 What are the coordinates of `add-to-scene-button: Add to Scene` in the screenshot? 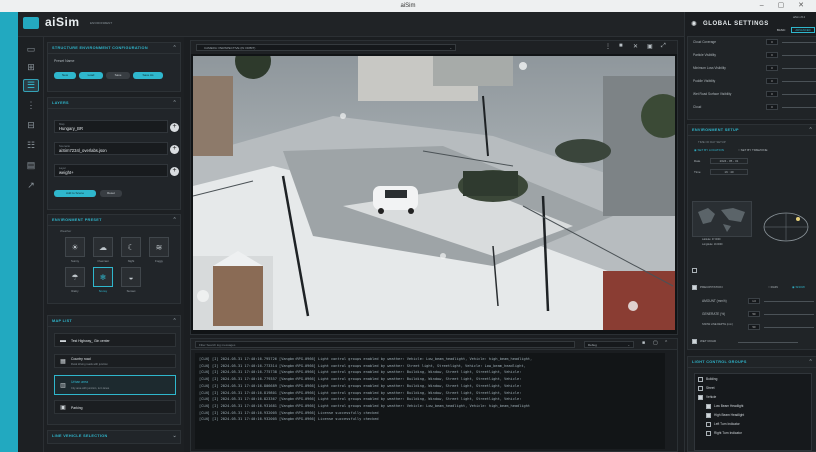 It's located at (75, 193).